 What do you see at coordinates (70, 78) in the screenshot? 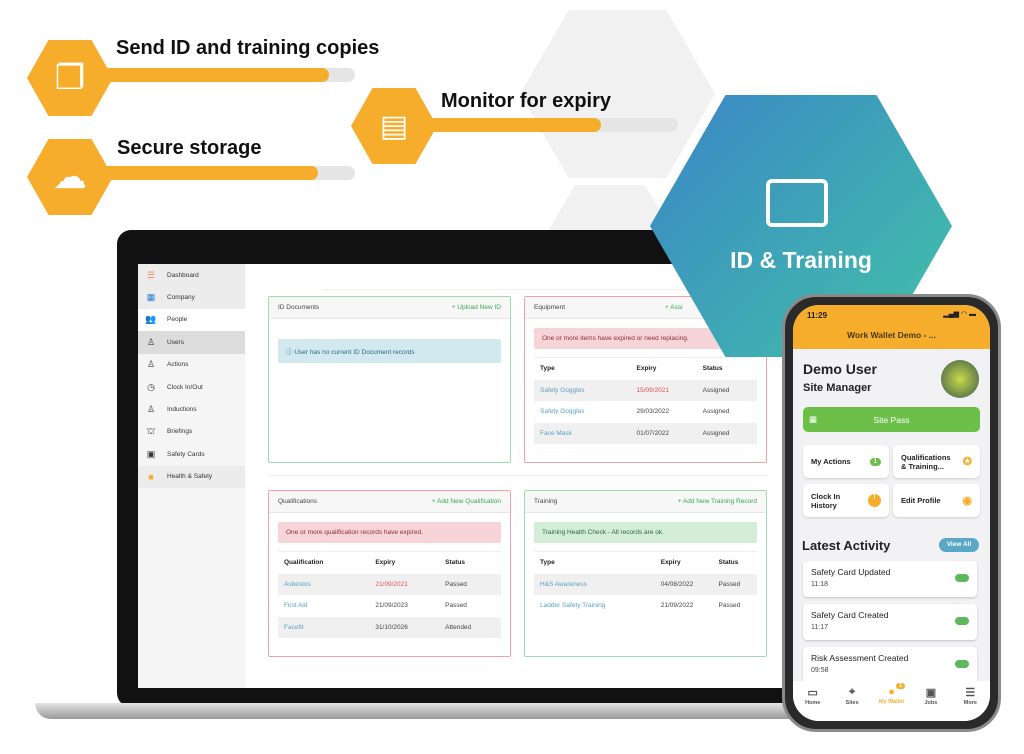
I see `document-copy-icon: ❐` at bounding box center [70, 78].